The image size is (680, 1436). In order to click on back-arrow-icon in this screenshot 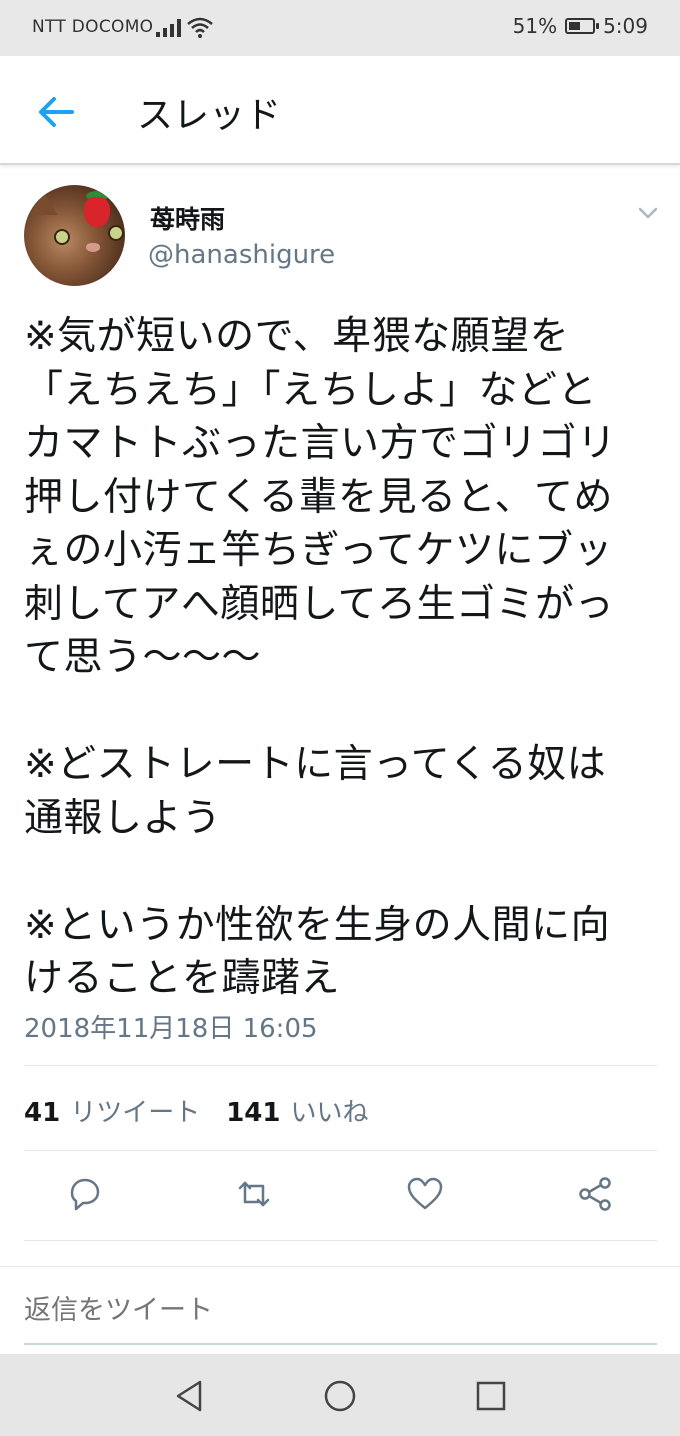, I will do `click(56, 112)`.